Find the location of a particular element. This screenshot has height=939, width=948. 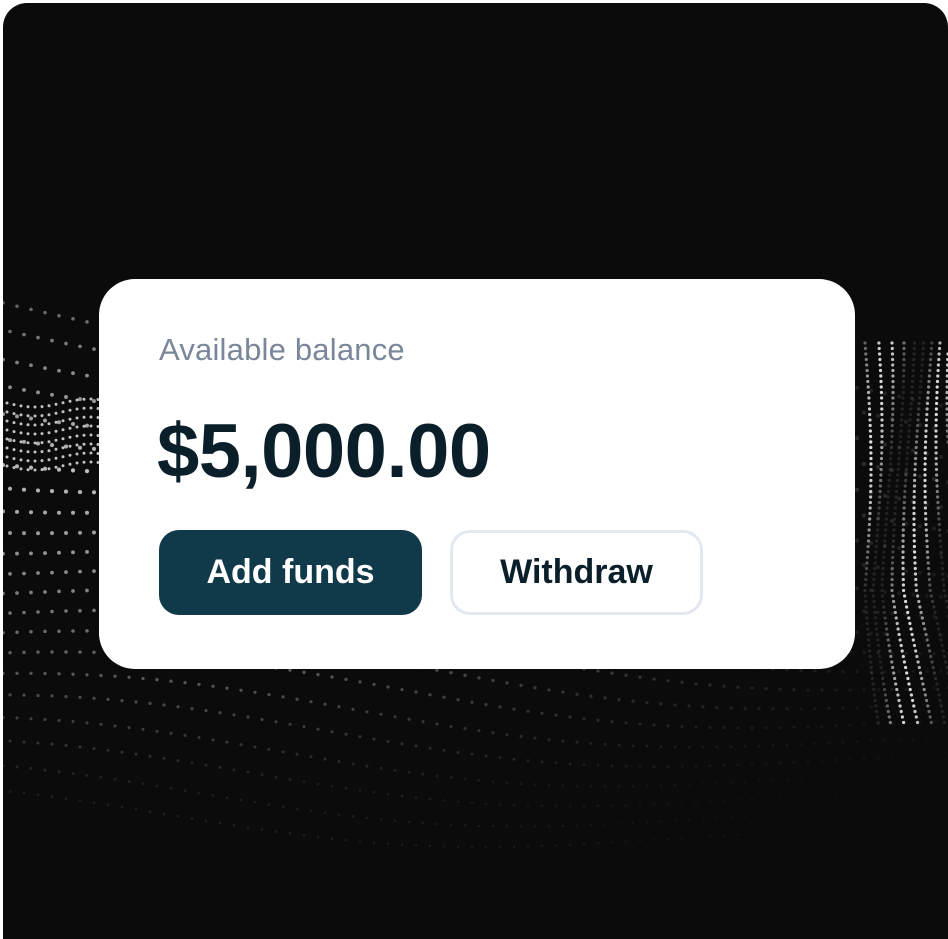

withdraw-button: Withdraw is located at coordinates (576, 572).